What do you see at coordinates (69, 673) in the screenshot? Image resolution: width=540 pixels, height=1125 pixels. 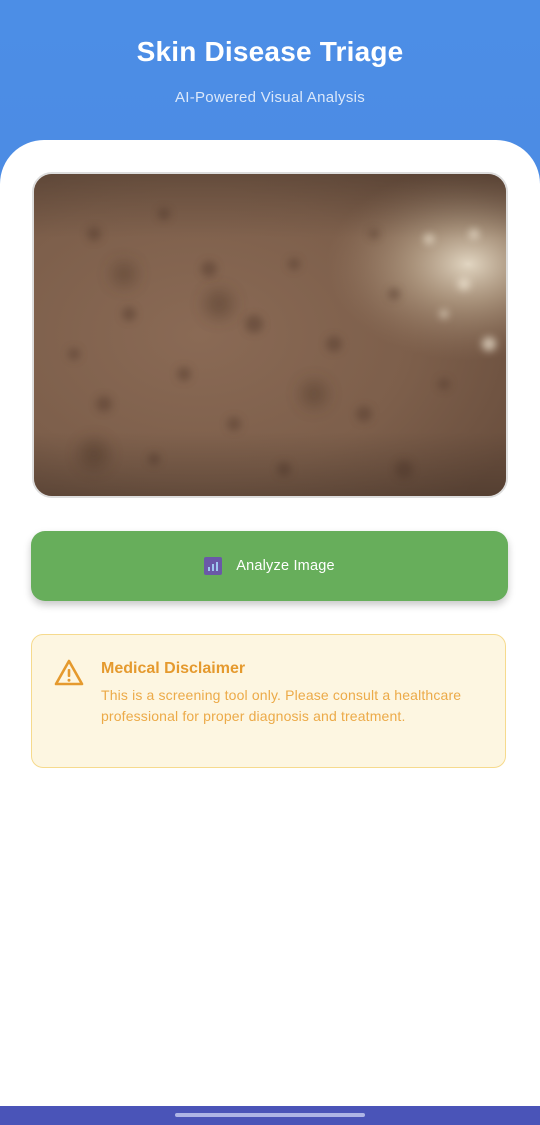 I see `warning-triangle-icon` at bounding box center [69, 673].